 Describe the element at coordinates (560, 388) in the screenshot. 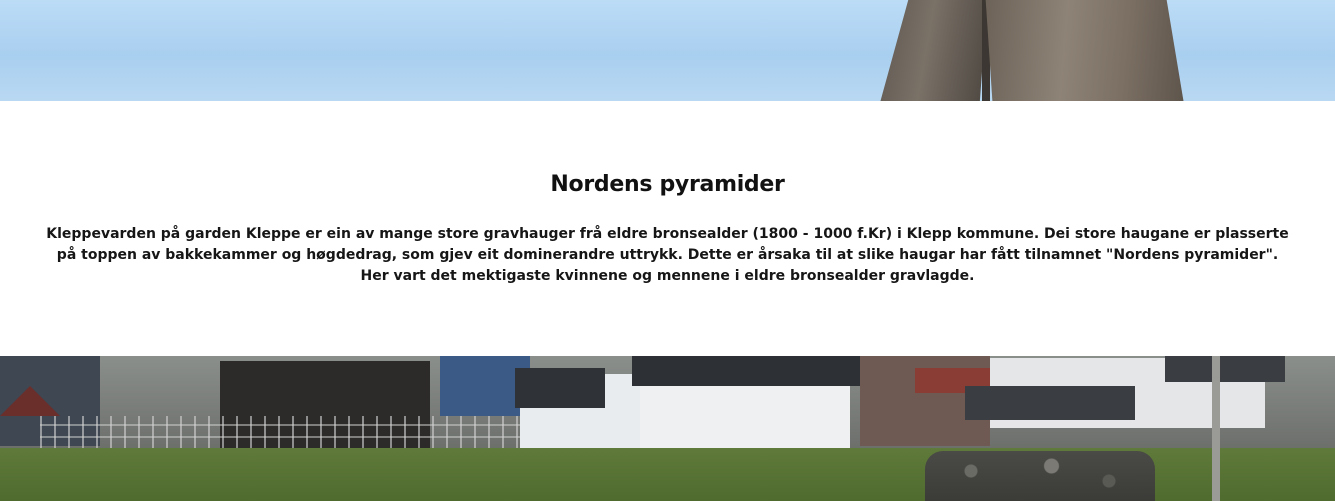

I see `roof-white-small` at that location.